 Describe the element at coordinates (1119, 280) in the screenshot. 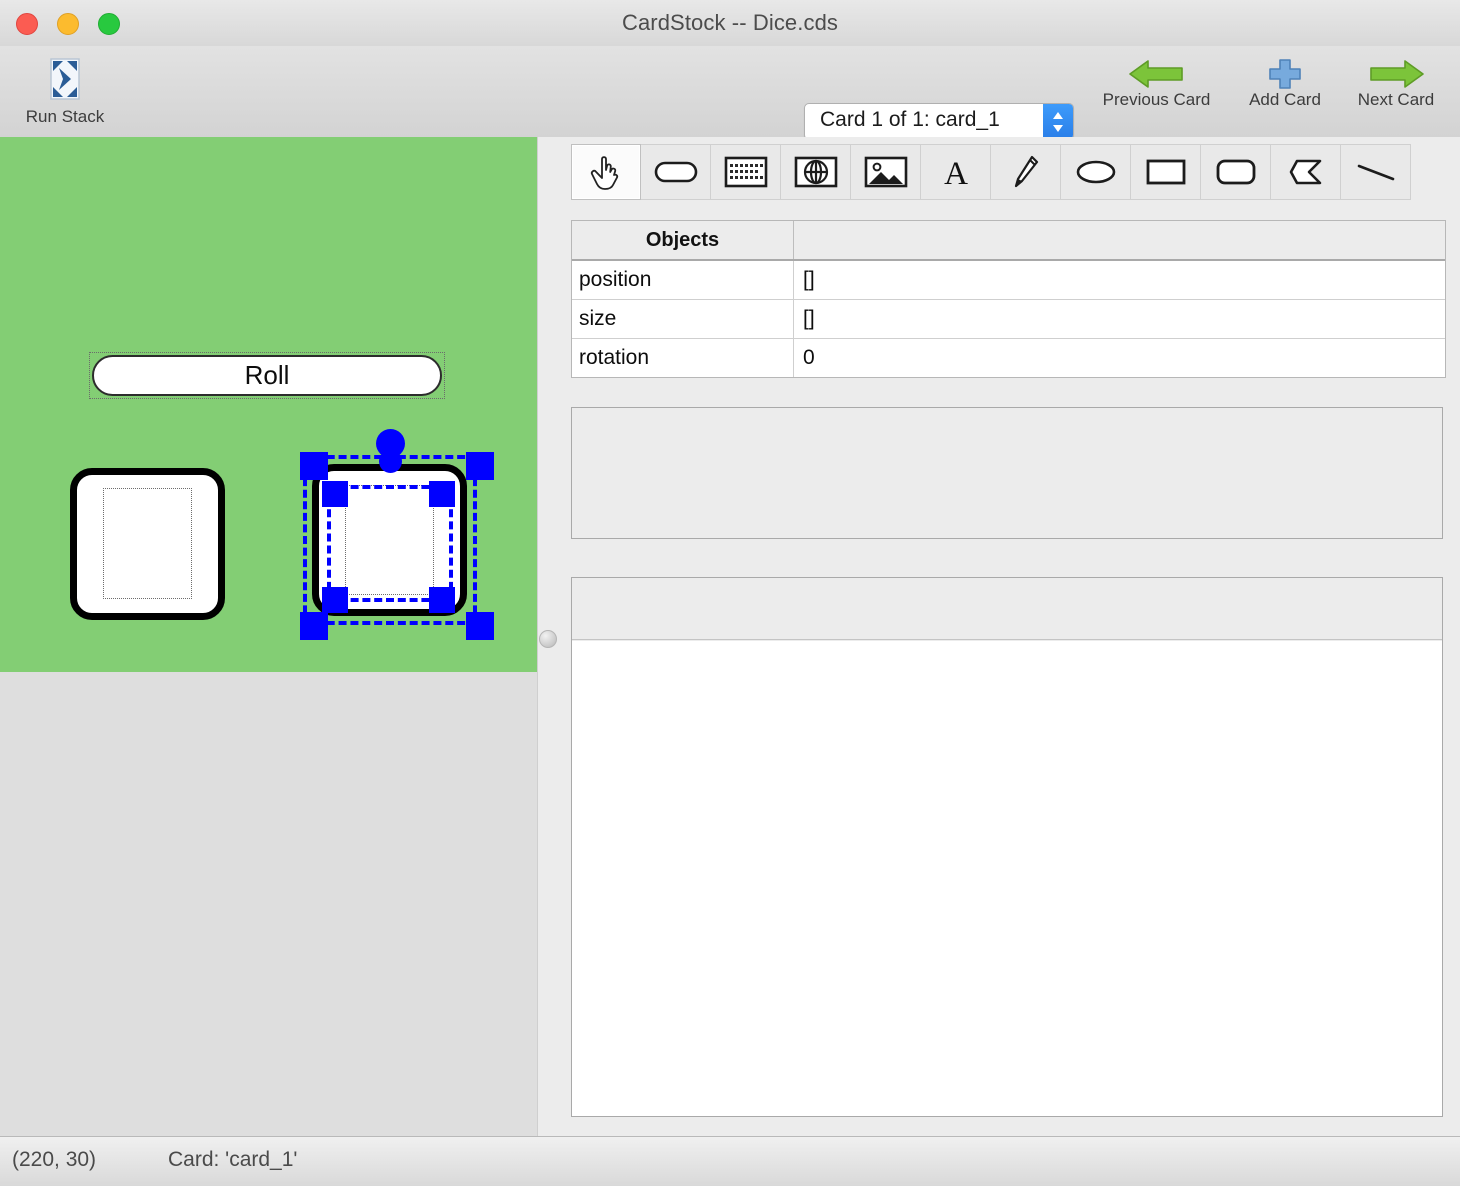

I see `property-value-position: []` at that location.